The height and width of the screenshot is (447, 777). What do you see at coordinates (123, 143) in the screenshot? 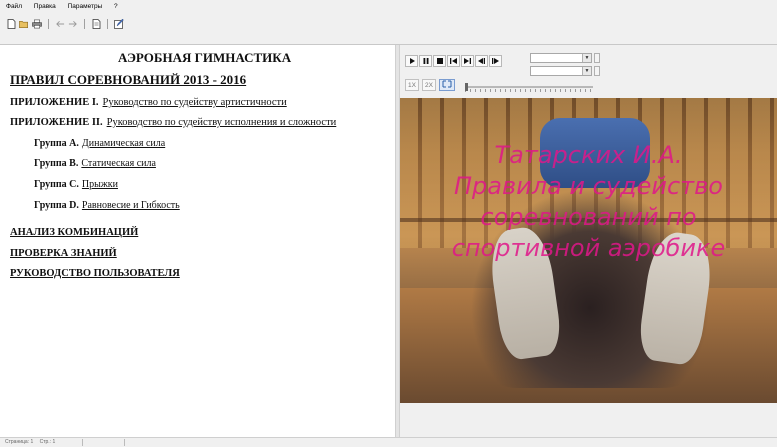
I see `group-a-link: Динамическая сила` at bounding box center [123, 143].